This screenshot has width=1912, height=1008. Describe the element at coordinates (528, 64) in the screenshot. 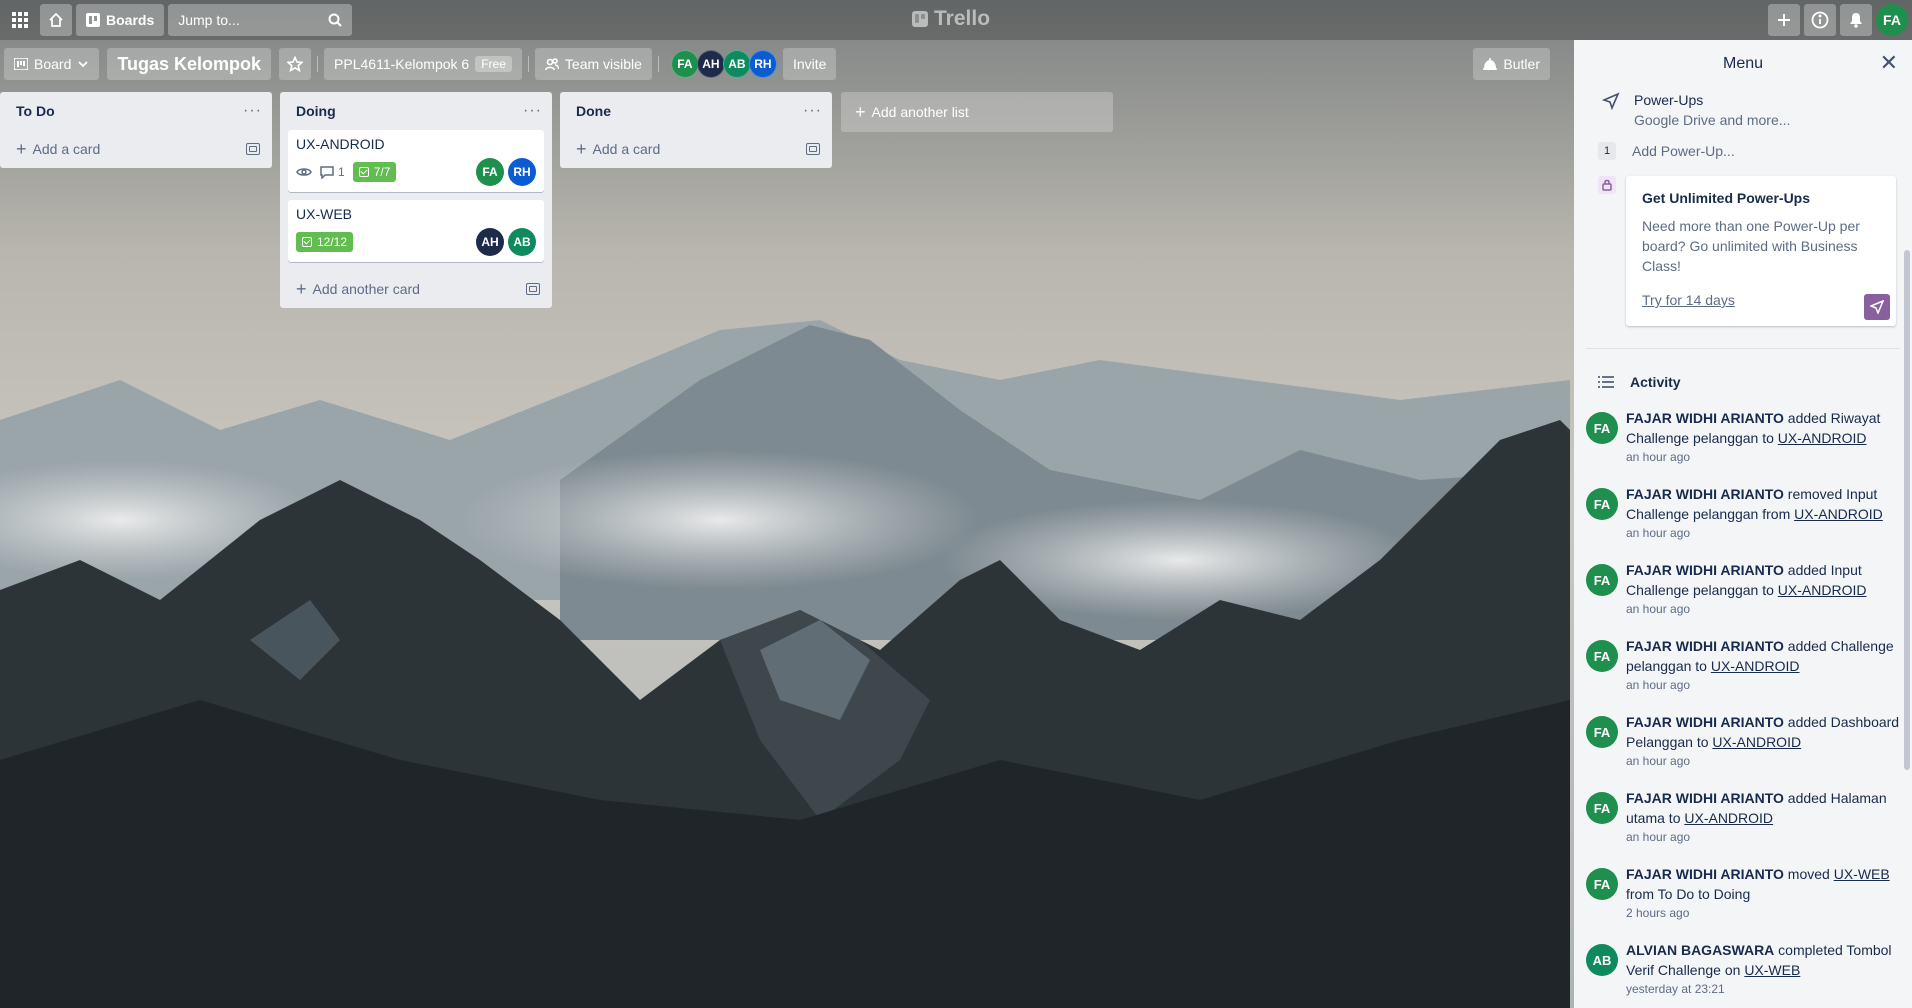

I see `divider` at that location.